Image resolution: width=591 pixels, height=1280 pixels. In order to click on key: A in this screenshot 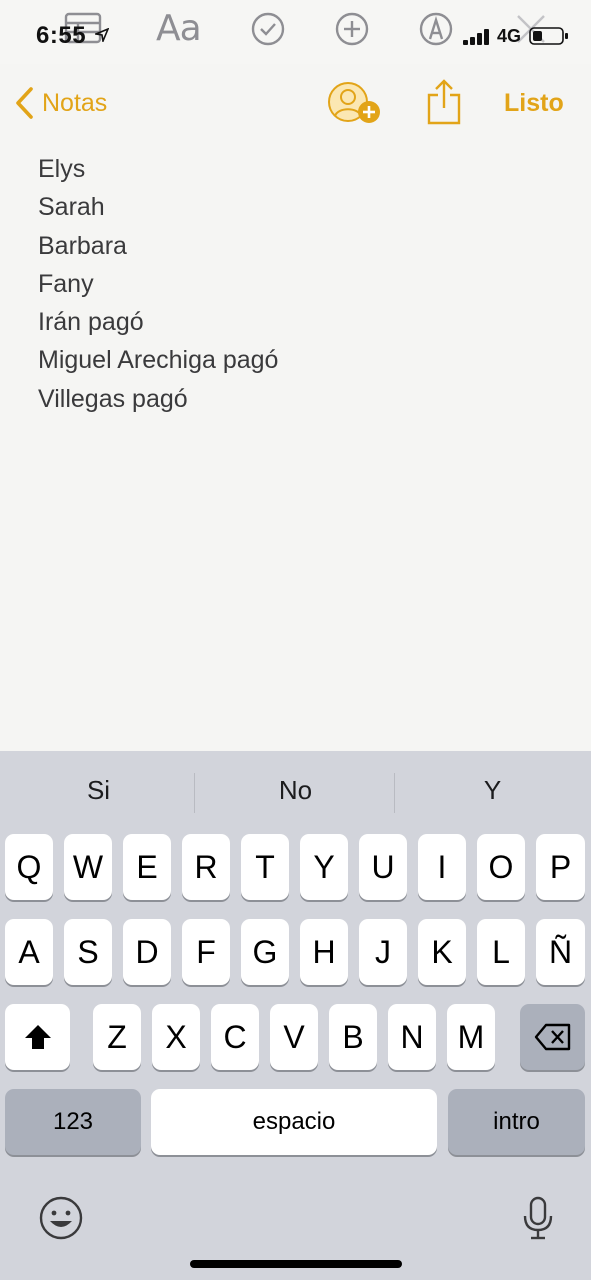, I will do `click(29, 952)`.